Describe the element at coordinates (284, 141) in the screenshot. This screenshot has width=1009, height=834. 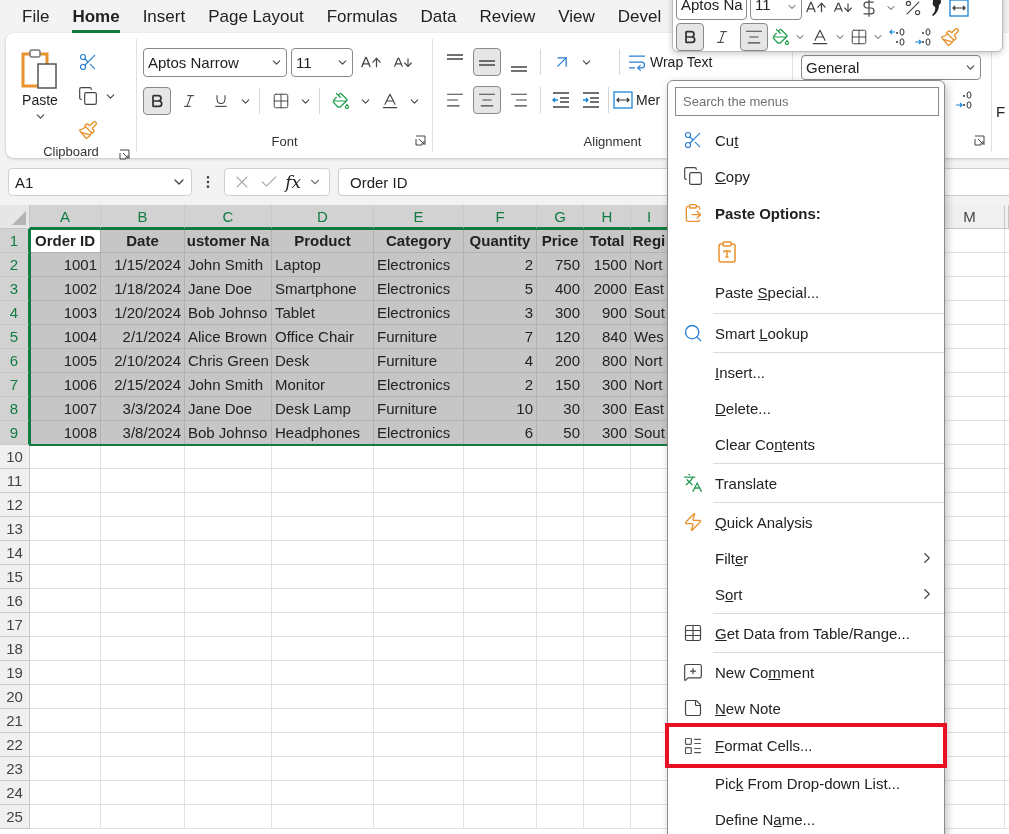
I see `group-label: Font` at that location.